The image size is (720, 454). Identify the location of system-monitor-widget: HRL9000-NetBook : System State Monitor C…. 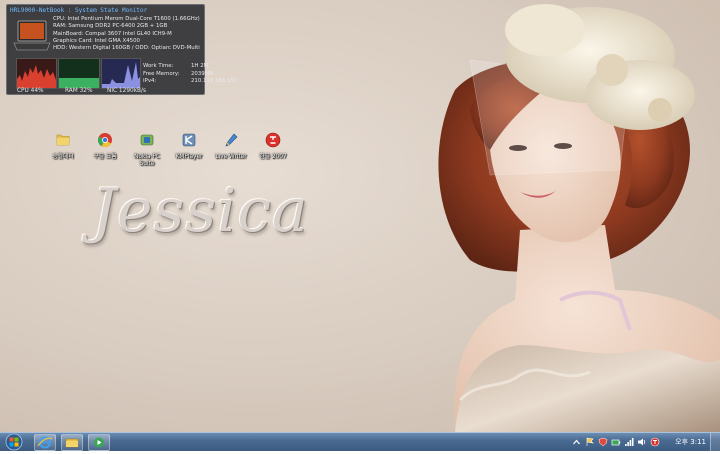
(121, 49).